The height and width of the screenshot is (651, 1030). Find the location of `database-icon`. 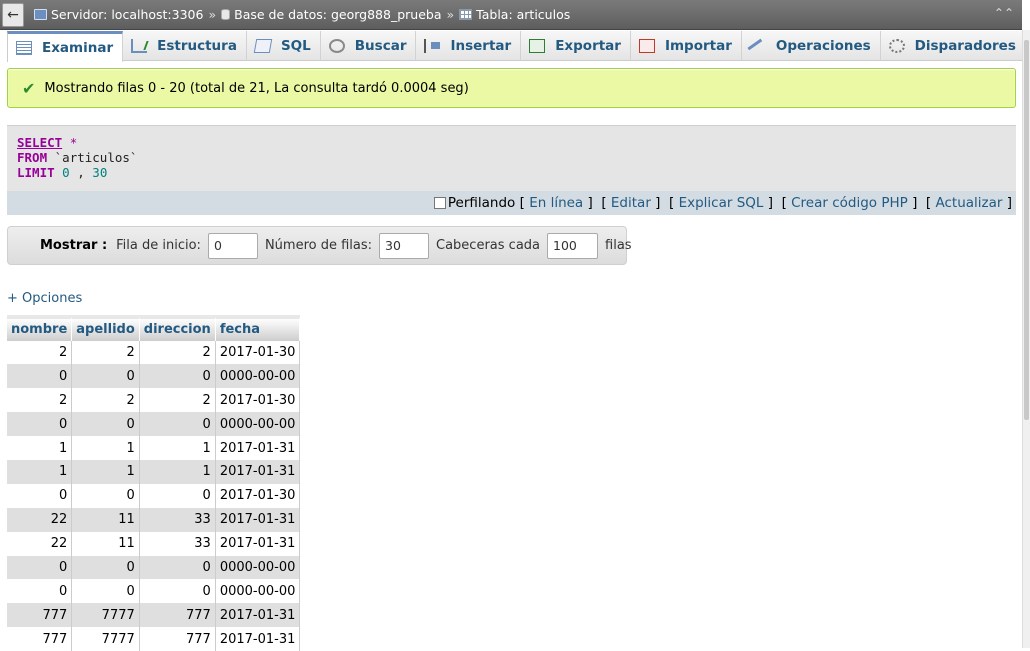

database-icon is located at coordinates (226, 14).